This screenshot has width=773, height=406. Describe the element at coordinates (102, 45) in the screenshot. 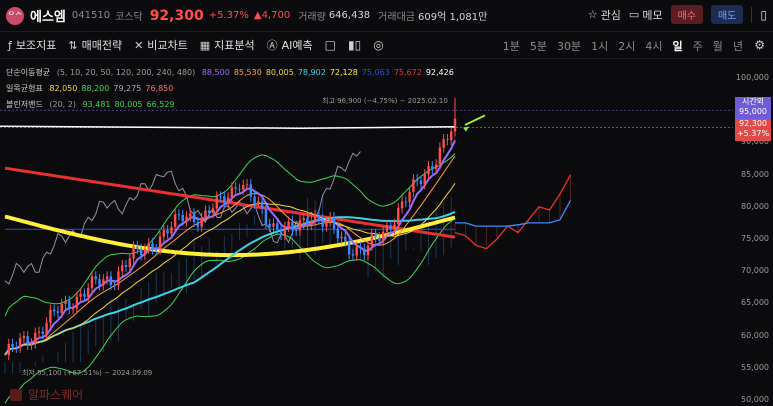

I see `strategy-label: 매매전략` at that location.